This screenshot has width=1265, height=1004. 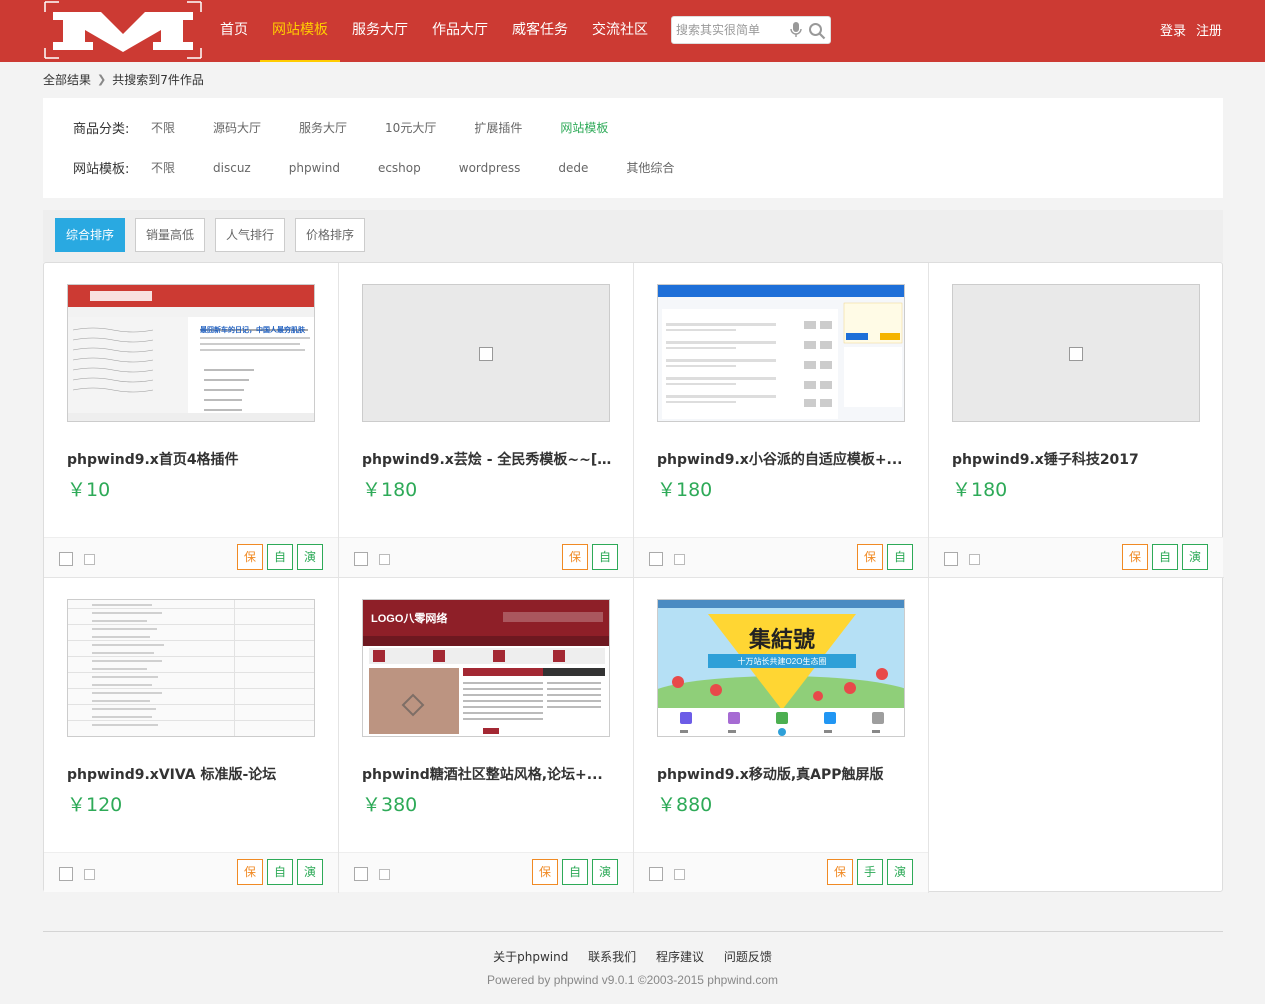 I want to click on category-option: 源码大厅, so click(x=237, y=127).